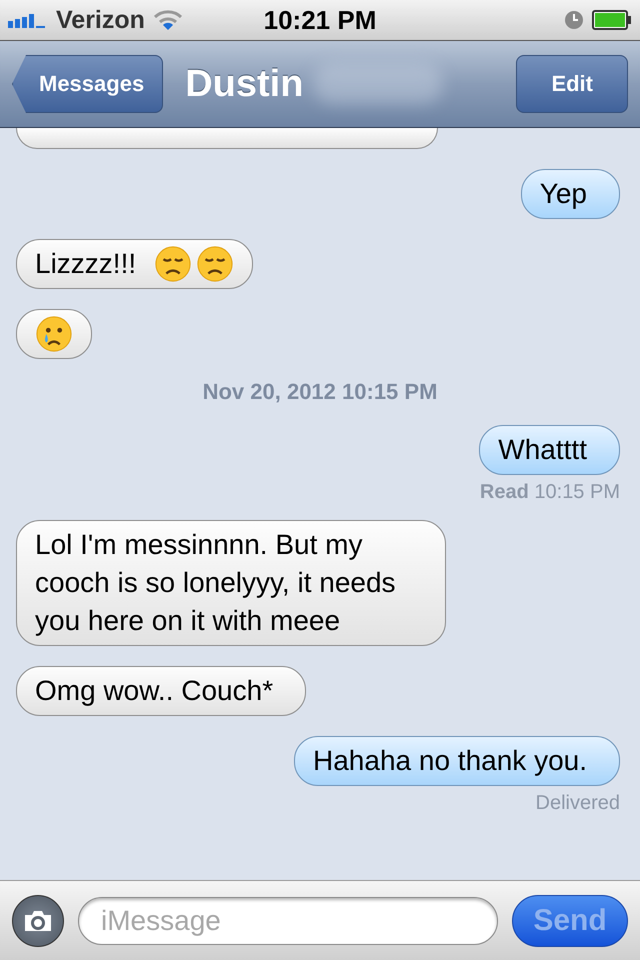 Image resolution: width=640 pixels, height=960 pixels. Describe the element at coordinates (612, 20) in the screenshot. I see `battery-icon` at that location.